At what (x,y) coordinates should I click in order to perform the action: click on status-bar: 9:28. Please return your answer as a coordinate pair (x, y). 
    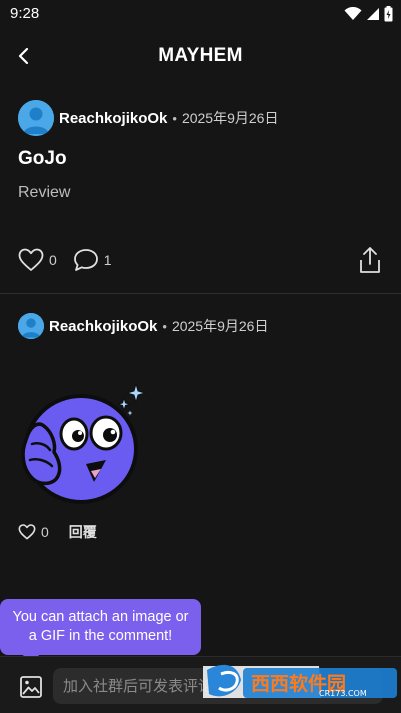
    Looking at the image, I should click on (200, 14).